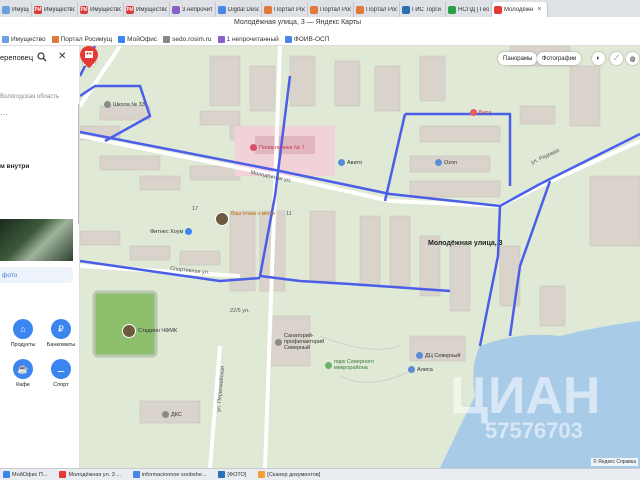  What do you see at coordinates (518, 58) in the screenshot?
I see `panoramas-button: Панорамы` at bounding box center [518, 58].